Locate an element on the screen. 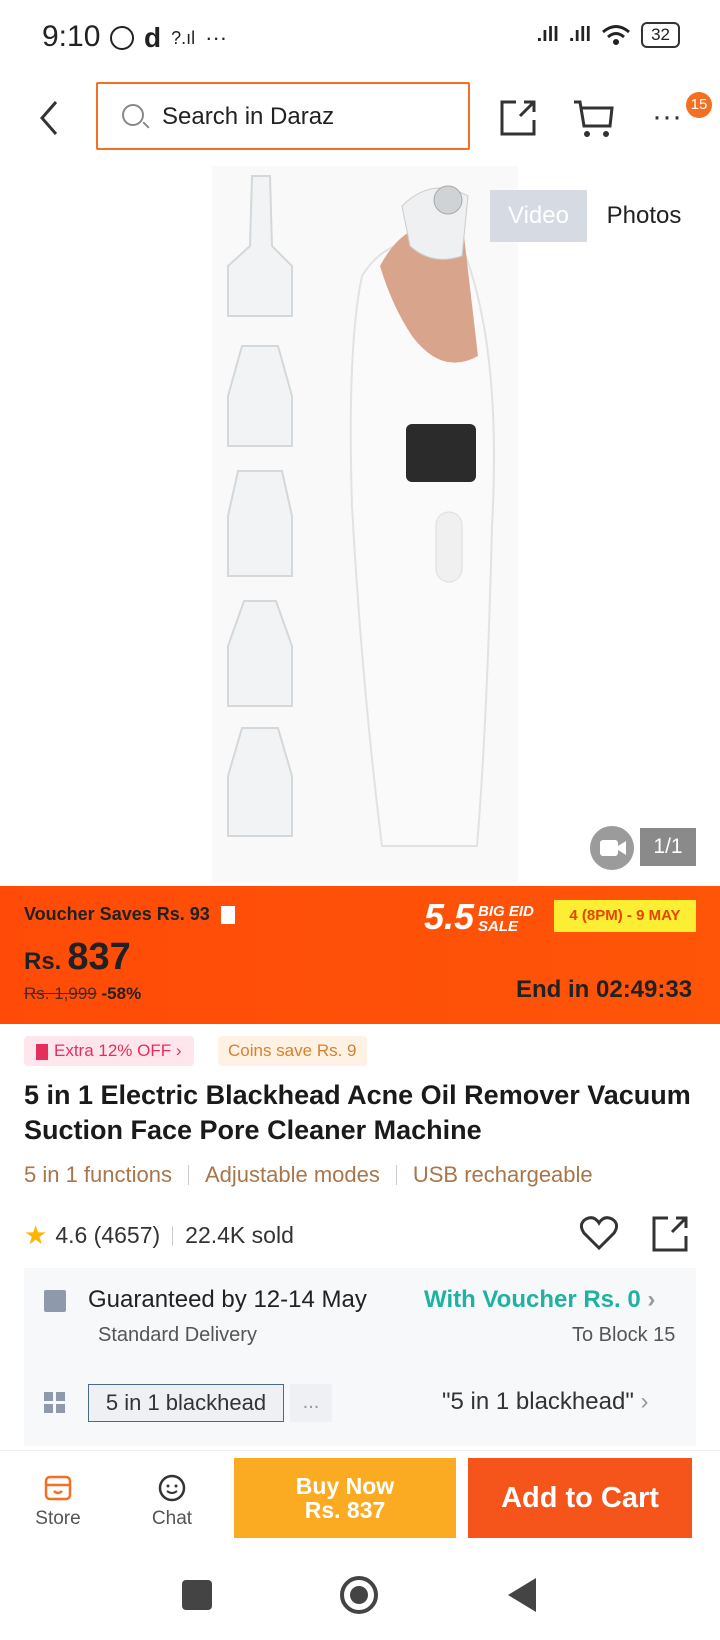  more-dots-icon: ··· is located at coordinates (216, 37).